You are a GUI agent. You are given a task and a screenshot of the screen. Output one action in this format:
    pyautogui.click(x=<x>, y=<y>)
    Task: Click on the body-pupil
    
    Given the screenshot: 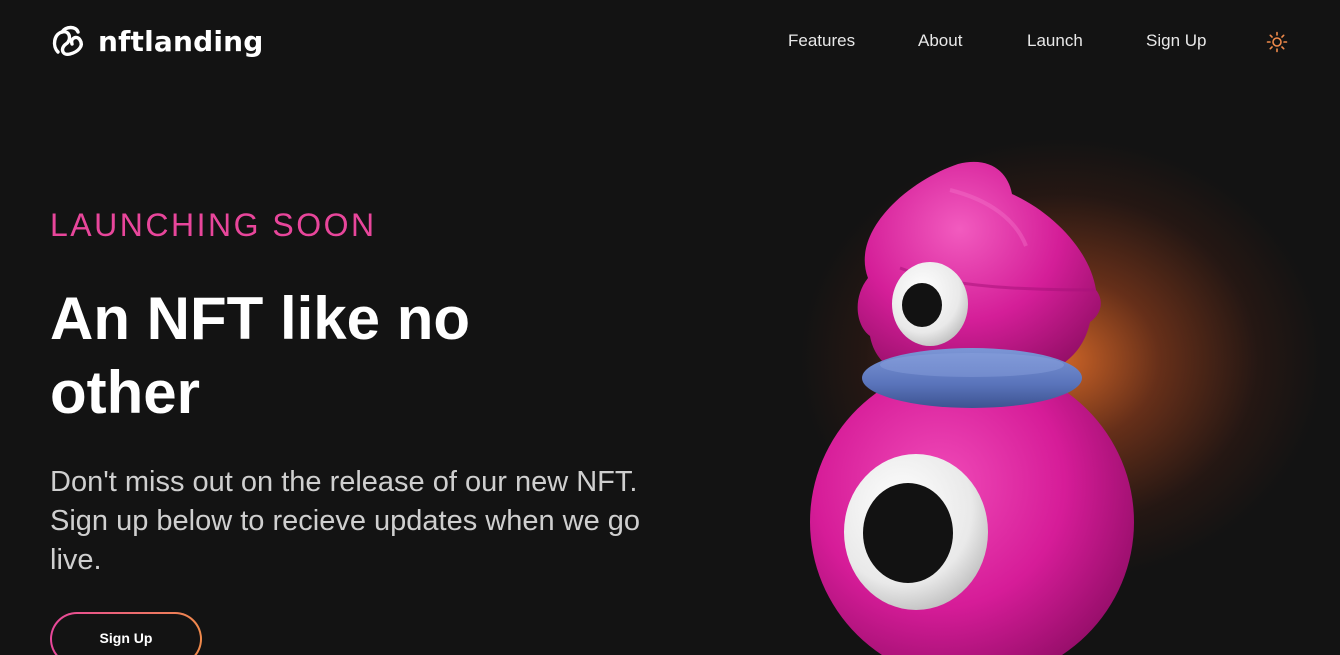 What is the action you would take?
    pyautogui.click(x=908, y=533)
    